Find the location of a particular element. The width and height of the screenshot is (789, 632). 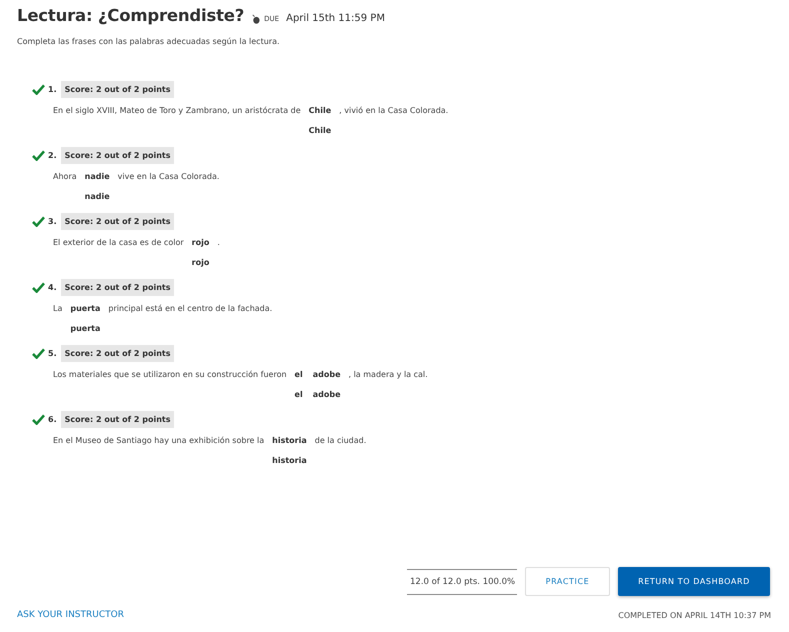

sentence-text: . is located at coordinates (218, 243).